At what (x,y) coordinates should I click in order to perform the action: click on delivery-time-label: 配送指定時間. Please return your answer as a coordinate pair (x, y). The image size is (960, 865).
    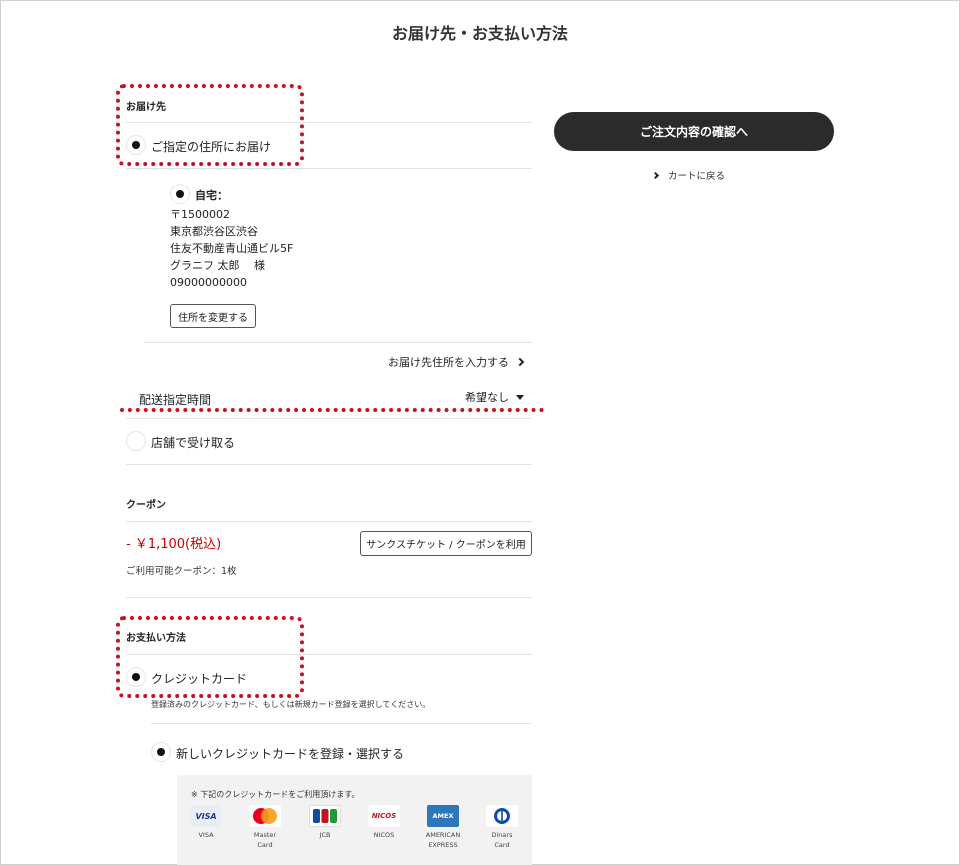
    Looking at the image, I should click on (175, 400).